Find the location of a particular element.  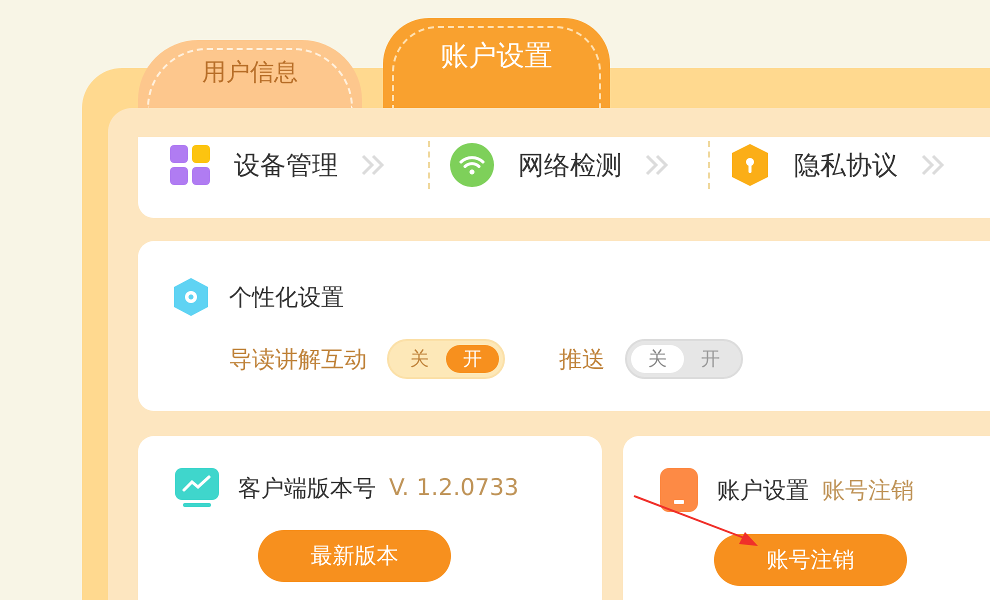

action-button: 账号注销 is located at coordinates (810, 560).